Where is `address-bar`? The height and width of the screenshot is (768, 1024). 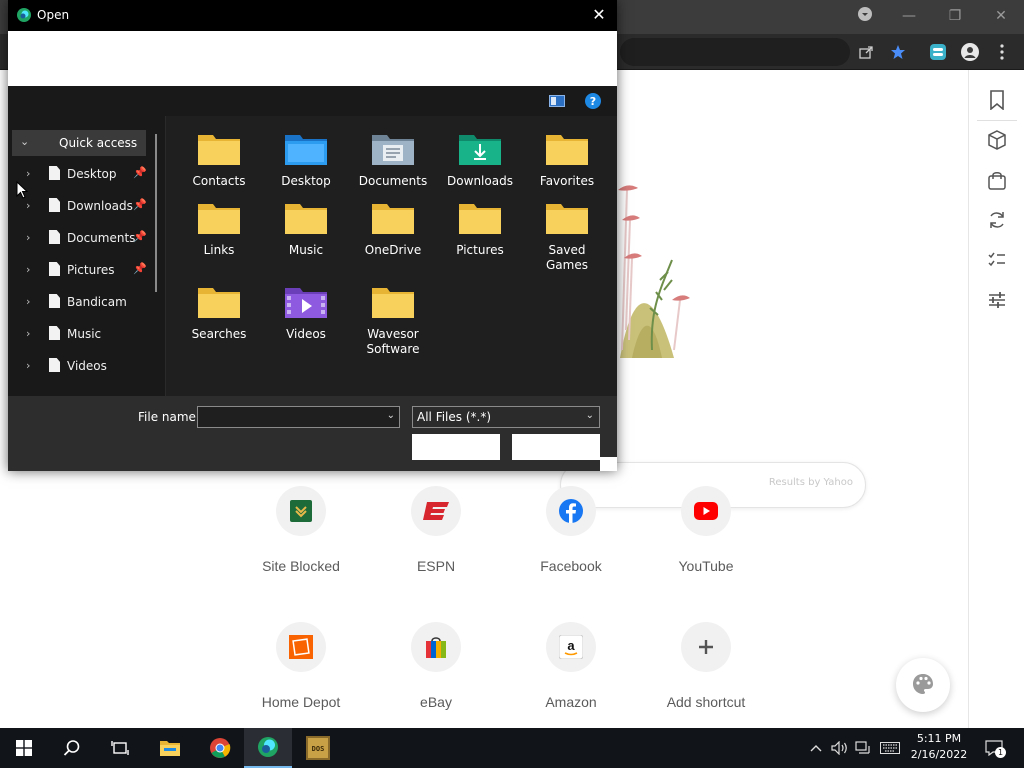
address-bar is located at coordinates (735, 52).